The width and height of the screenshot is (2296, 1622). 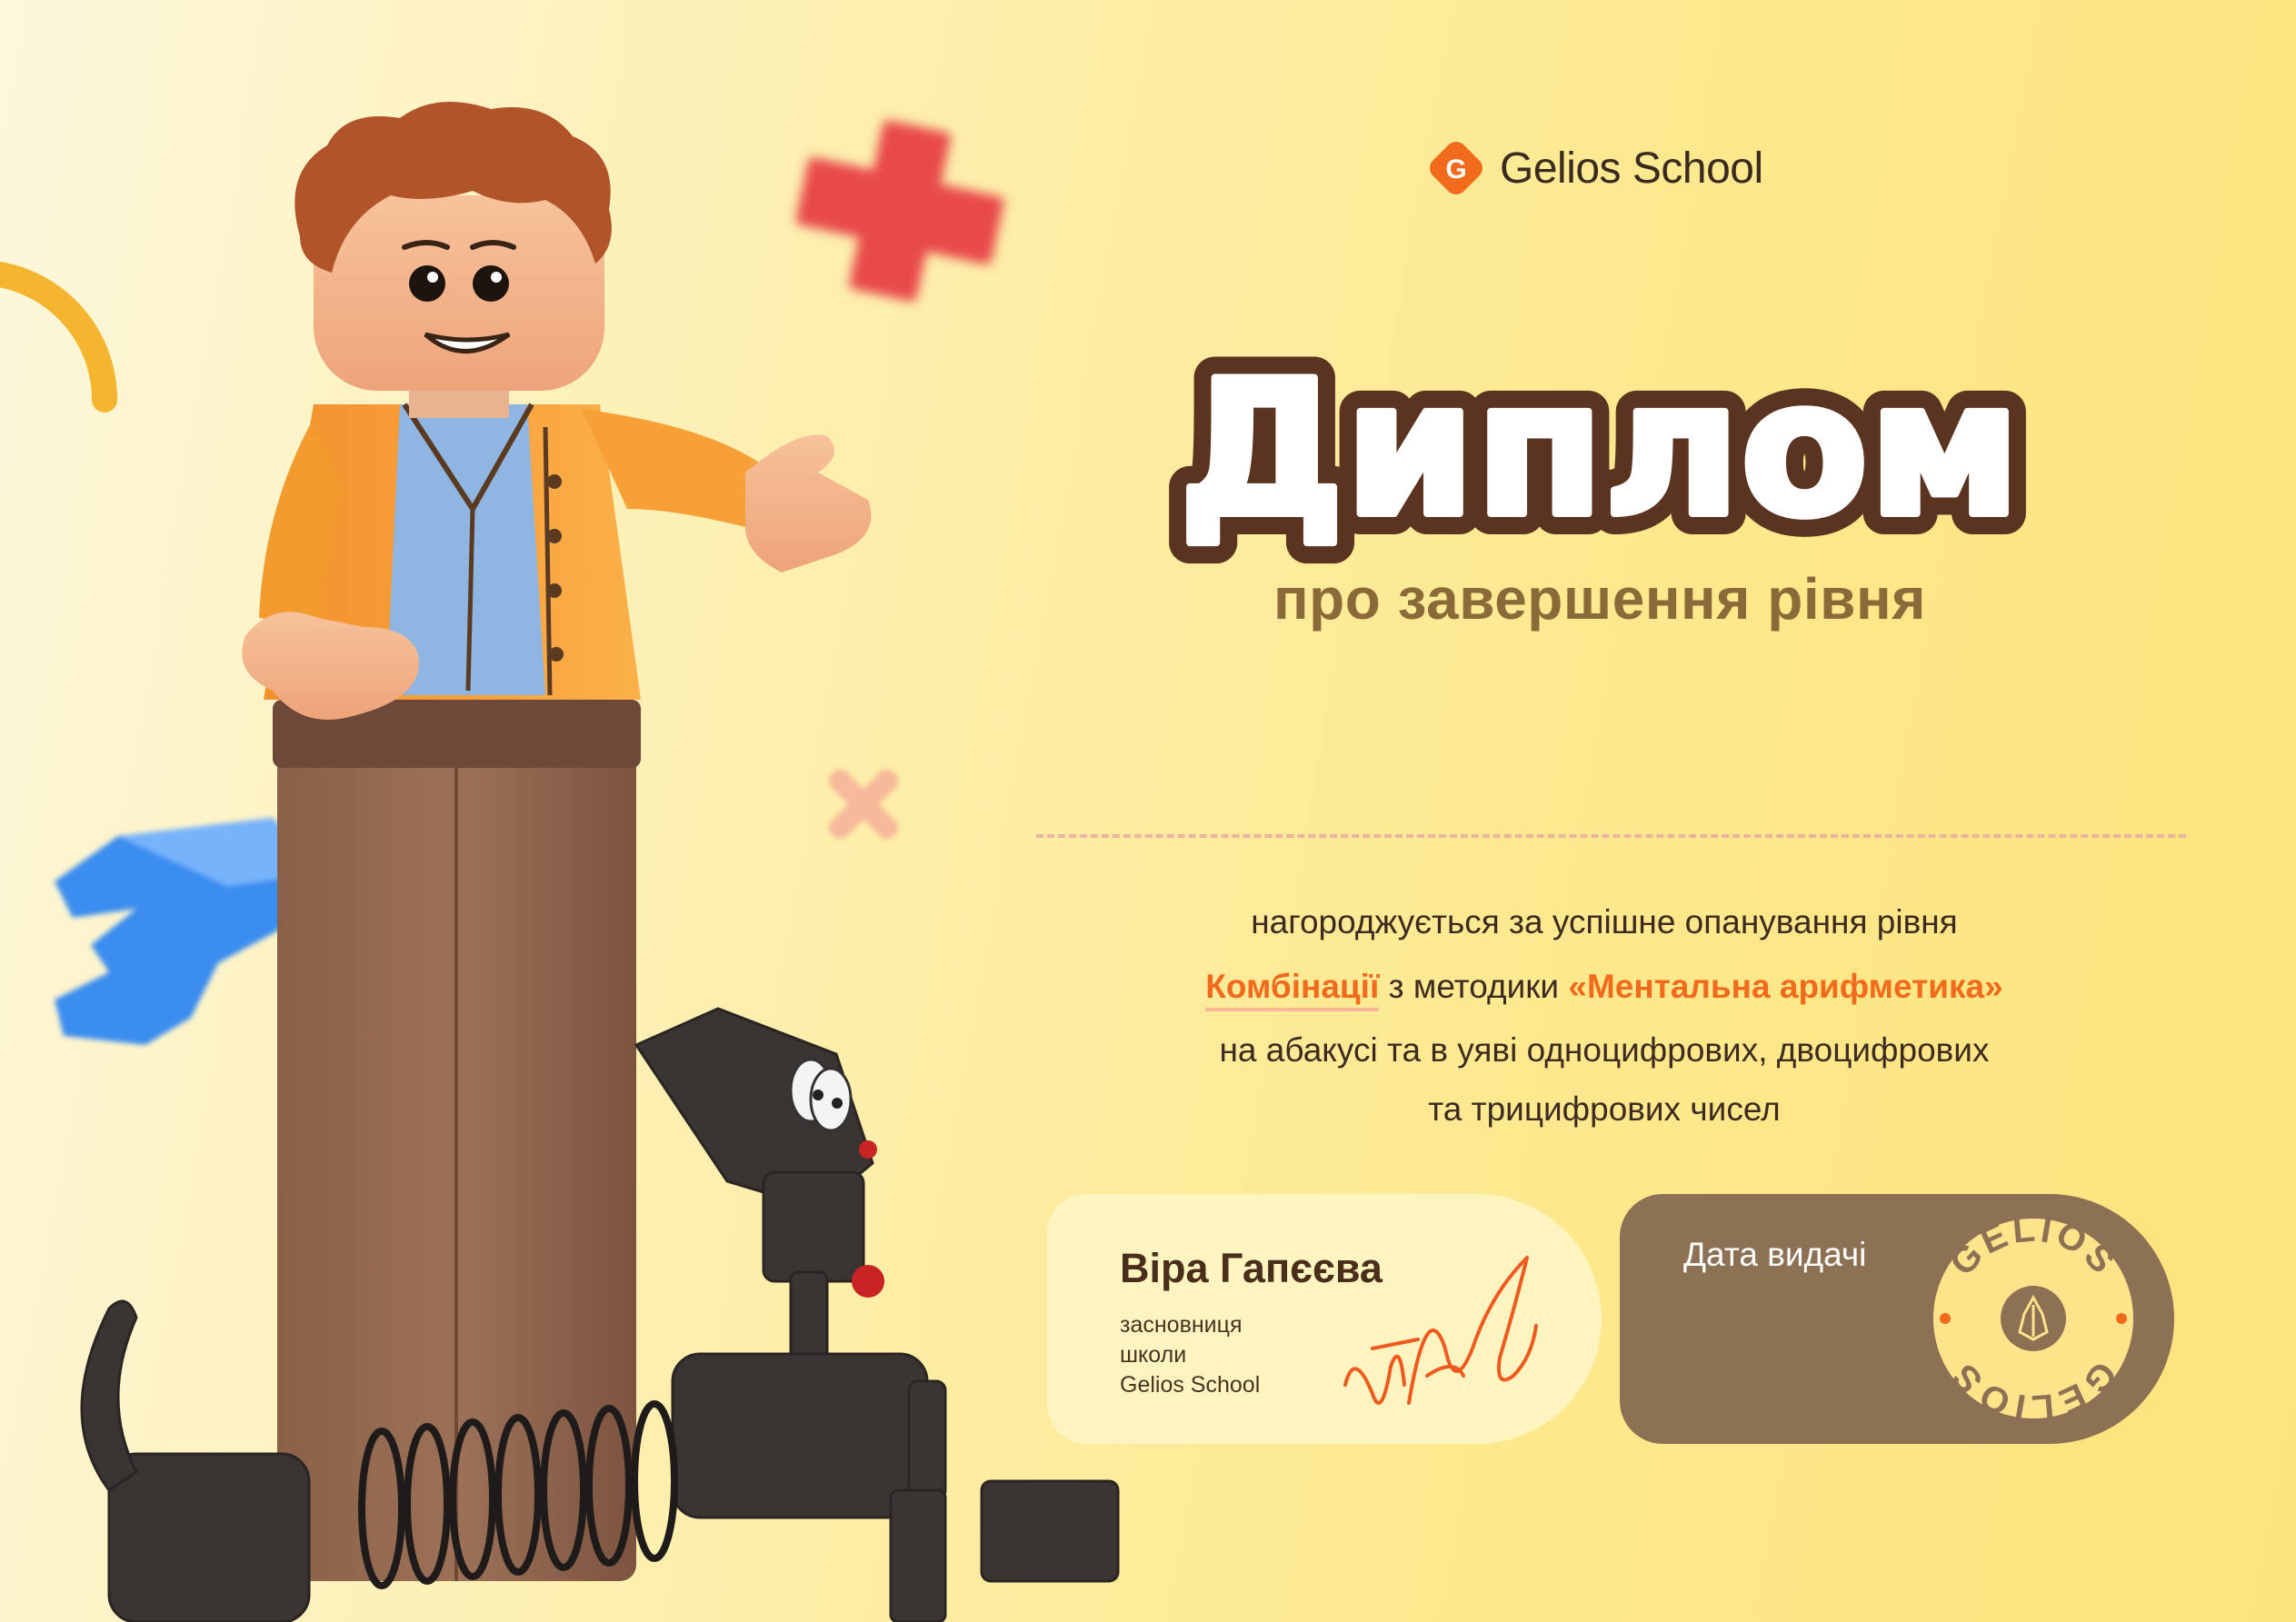 What do you see at coordinates (1190, 1355) in the screenshot?
I see `signer-role: засновниця школи Gelios School` at bounding box center [1190, 1355].